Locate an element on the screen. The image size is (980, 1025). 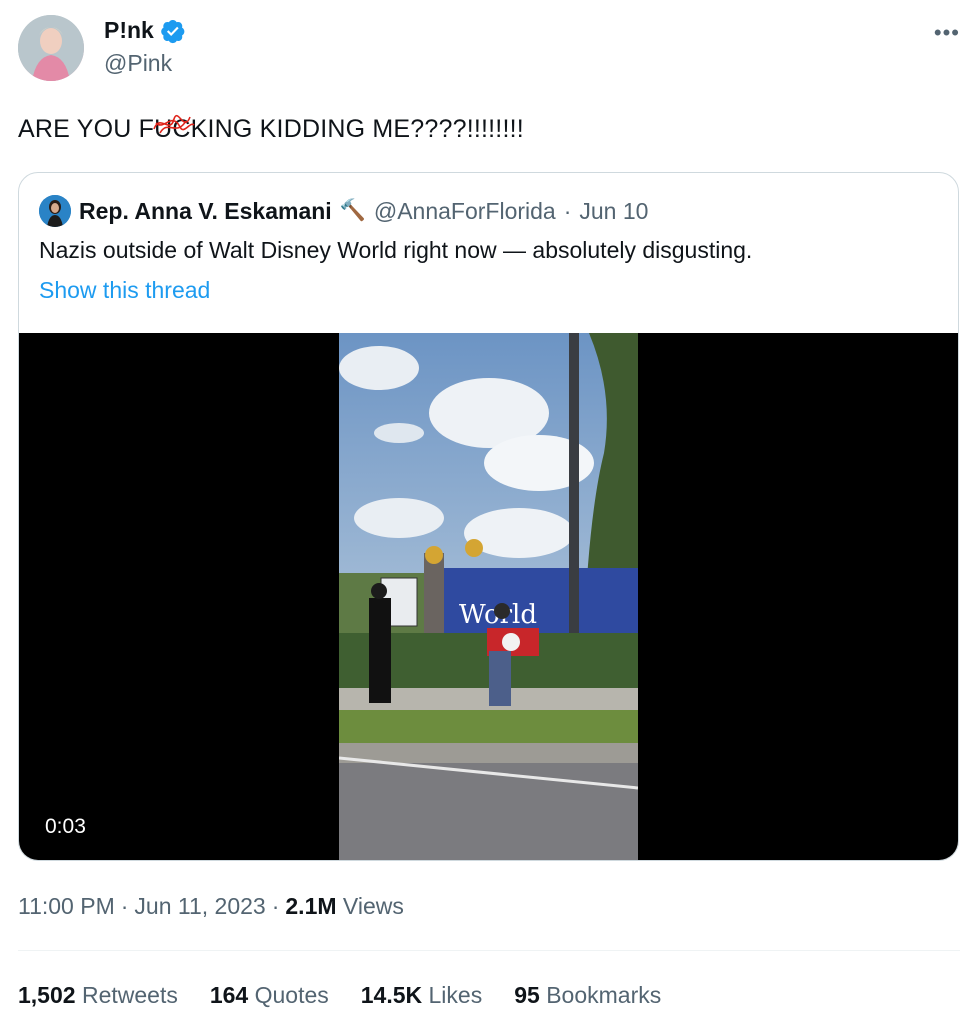
scribble-icon is located at coordinates (174, 124).